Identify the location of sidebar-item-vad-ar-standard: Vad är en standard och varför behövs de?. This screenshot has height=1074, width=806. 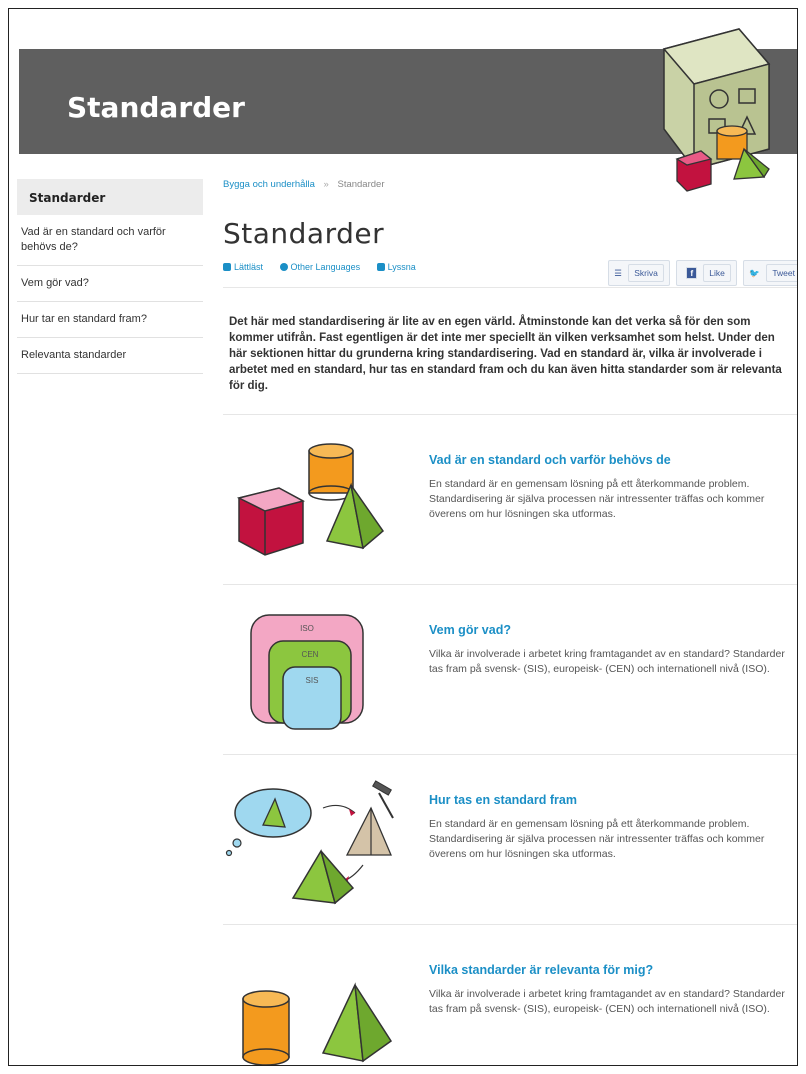
(110, 240).